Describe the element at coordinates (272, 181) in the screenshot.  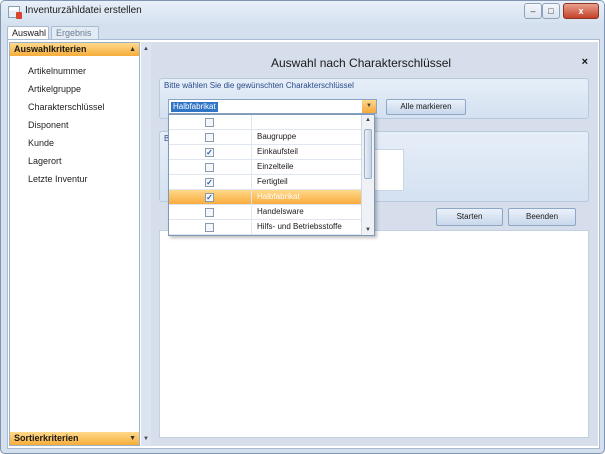
I see `row-label: Fertigteil` at that location.